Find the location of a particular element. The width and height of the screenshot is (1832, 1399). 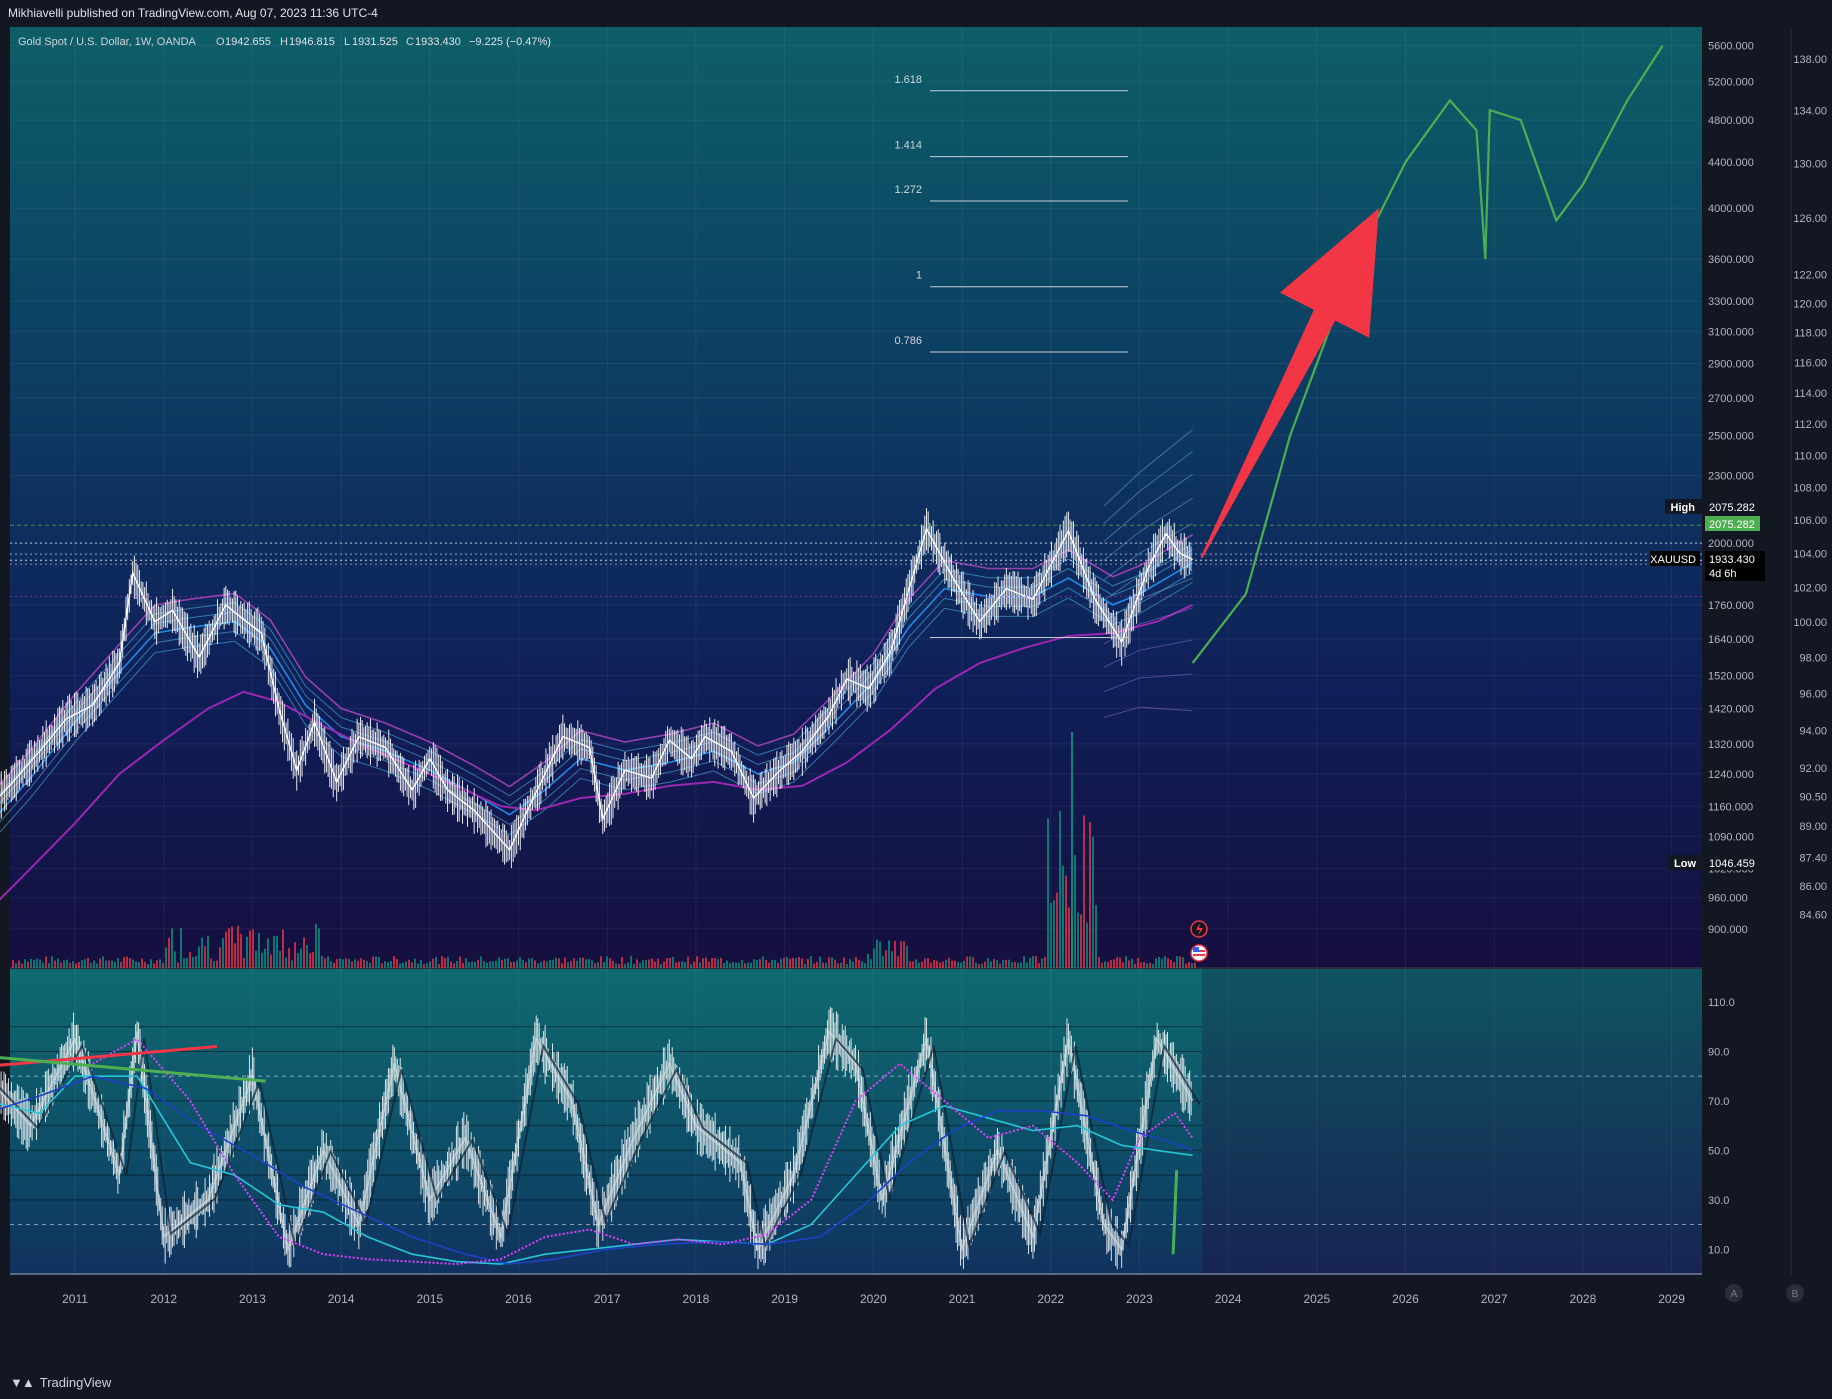

year-tick-label: 2019 is located at coordinates (784, 1299).